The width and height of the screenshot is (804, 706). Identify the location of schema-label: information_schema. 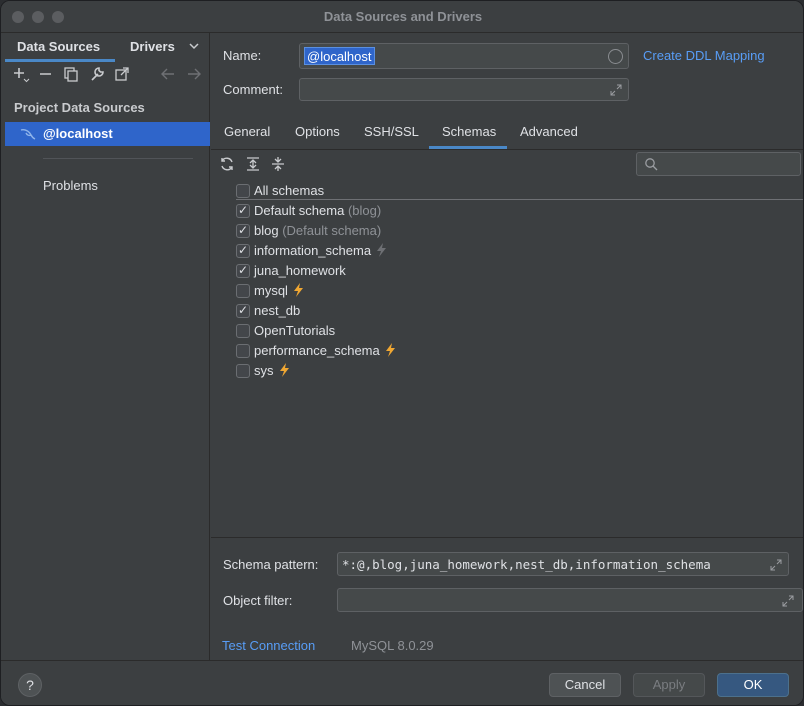
(320, 250).